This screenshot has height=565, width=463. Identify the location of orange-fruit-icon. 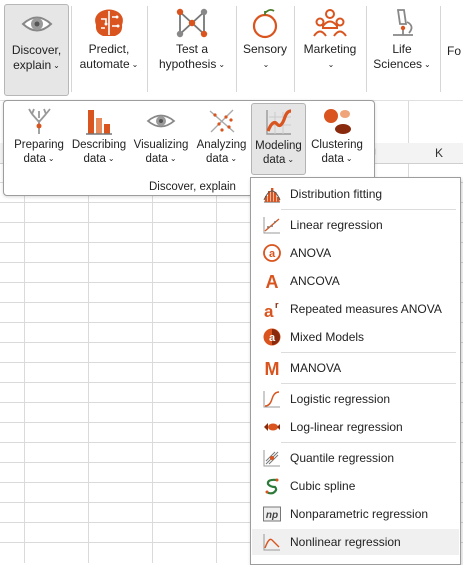
(265, 23).